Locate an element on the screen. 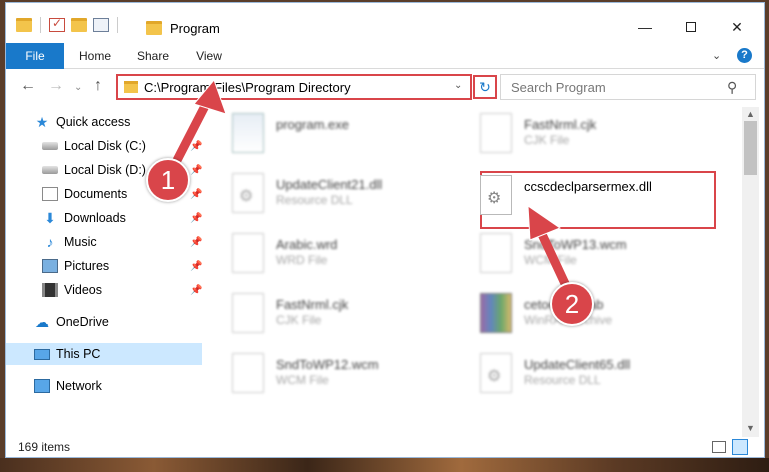 The width and height of the screenshot is (769, 472). annotation-step-1: 1 is located at coordinates (168, 180).